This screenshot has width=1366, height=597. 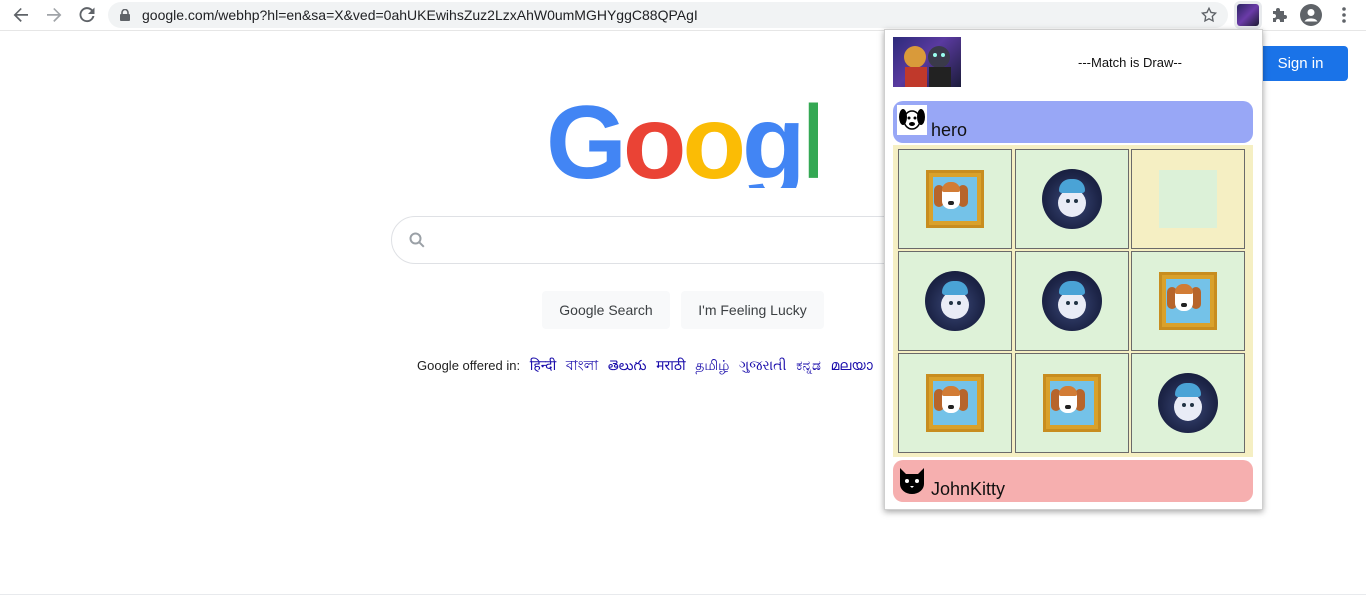 What do you see at coordinates (912, 120) in the screenshot?
I see `dog-icon` at bounding box center [912, 120].